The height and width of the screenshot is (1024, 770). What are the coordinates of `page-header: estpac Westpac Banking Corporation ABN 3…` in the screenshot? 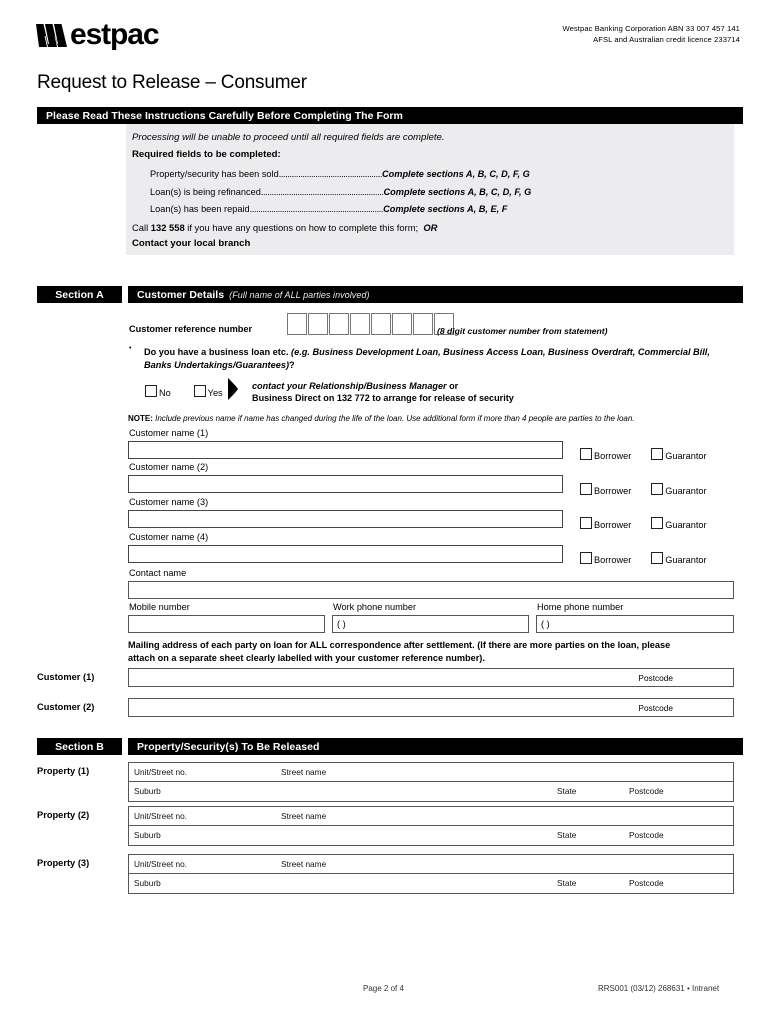 It's located at (385, 31).